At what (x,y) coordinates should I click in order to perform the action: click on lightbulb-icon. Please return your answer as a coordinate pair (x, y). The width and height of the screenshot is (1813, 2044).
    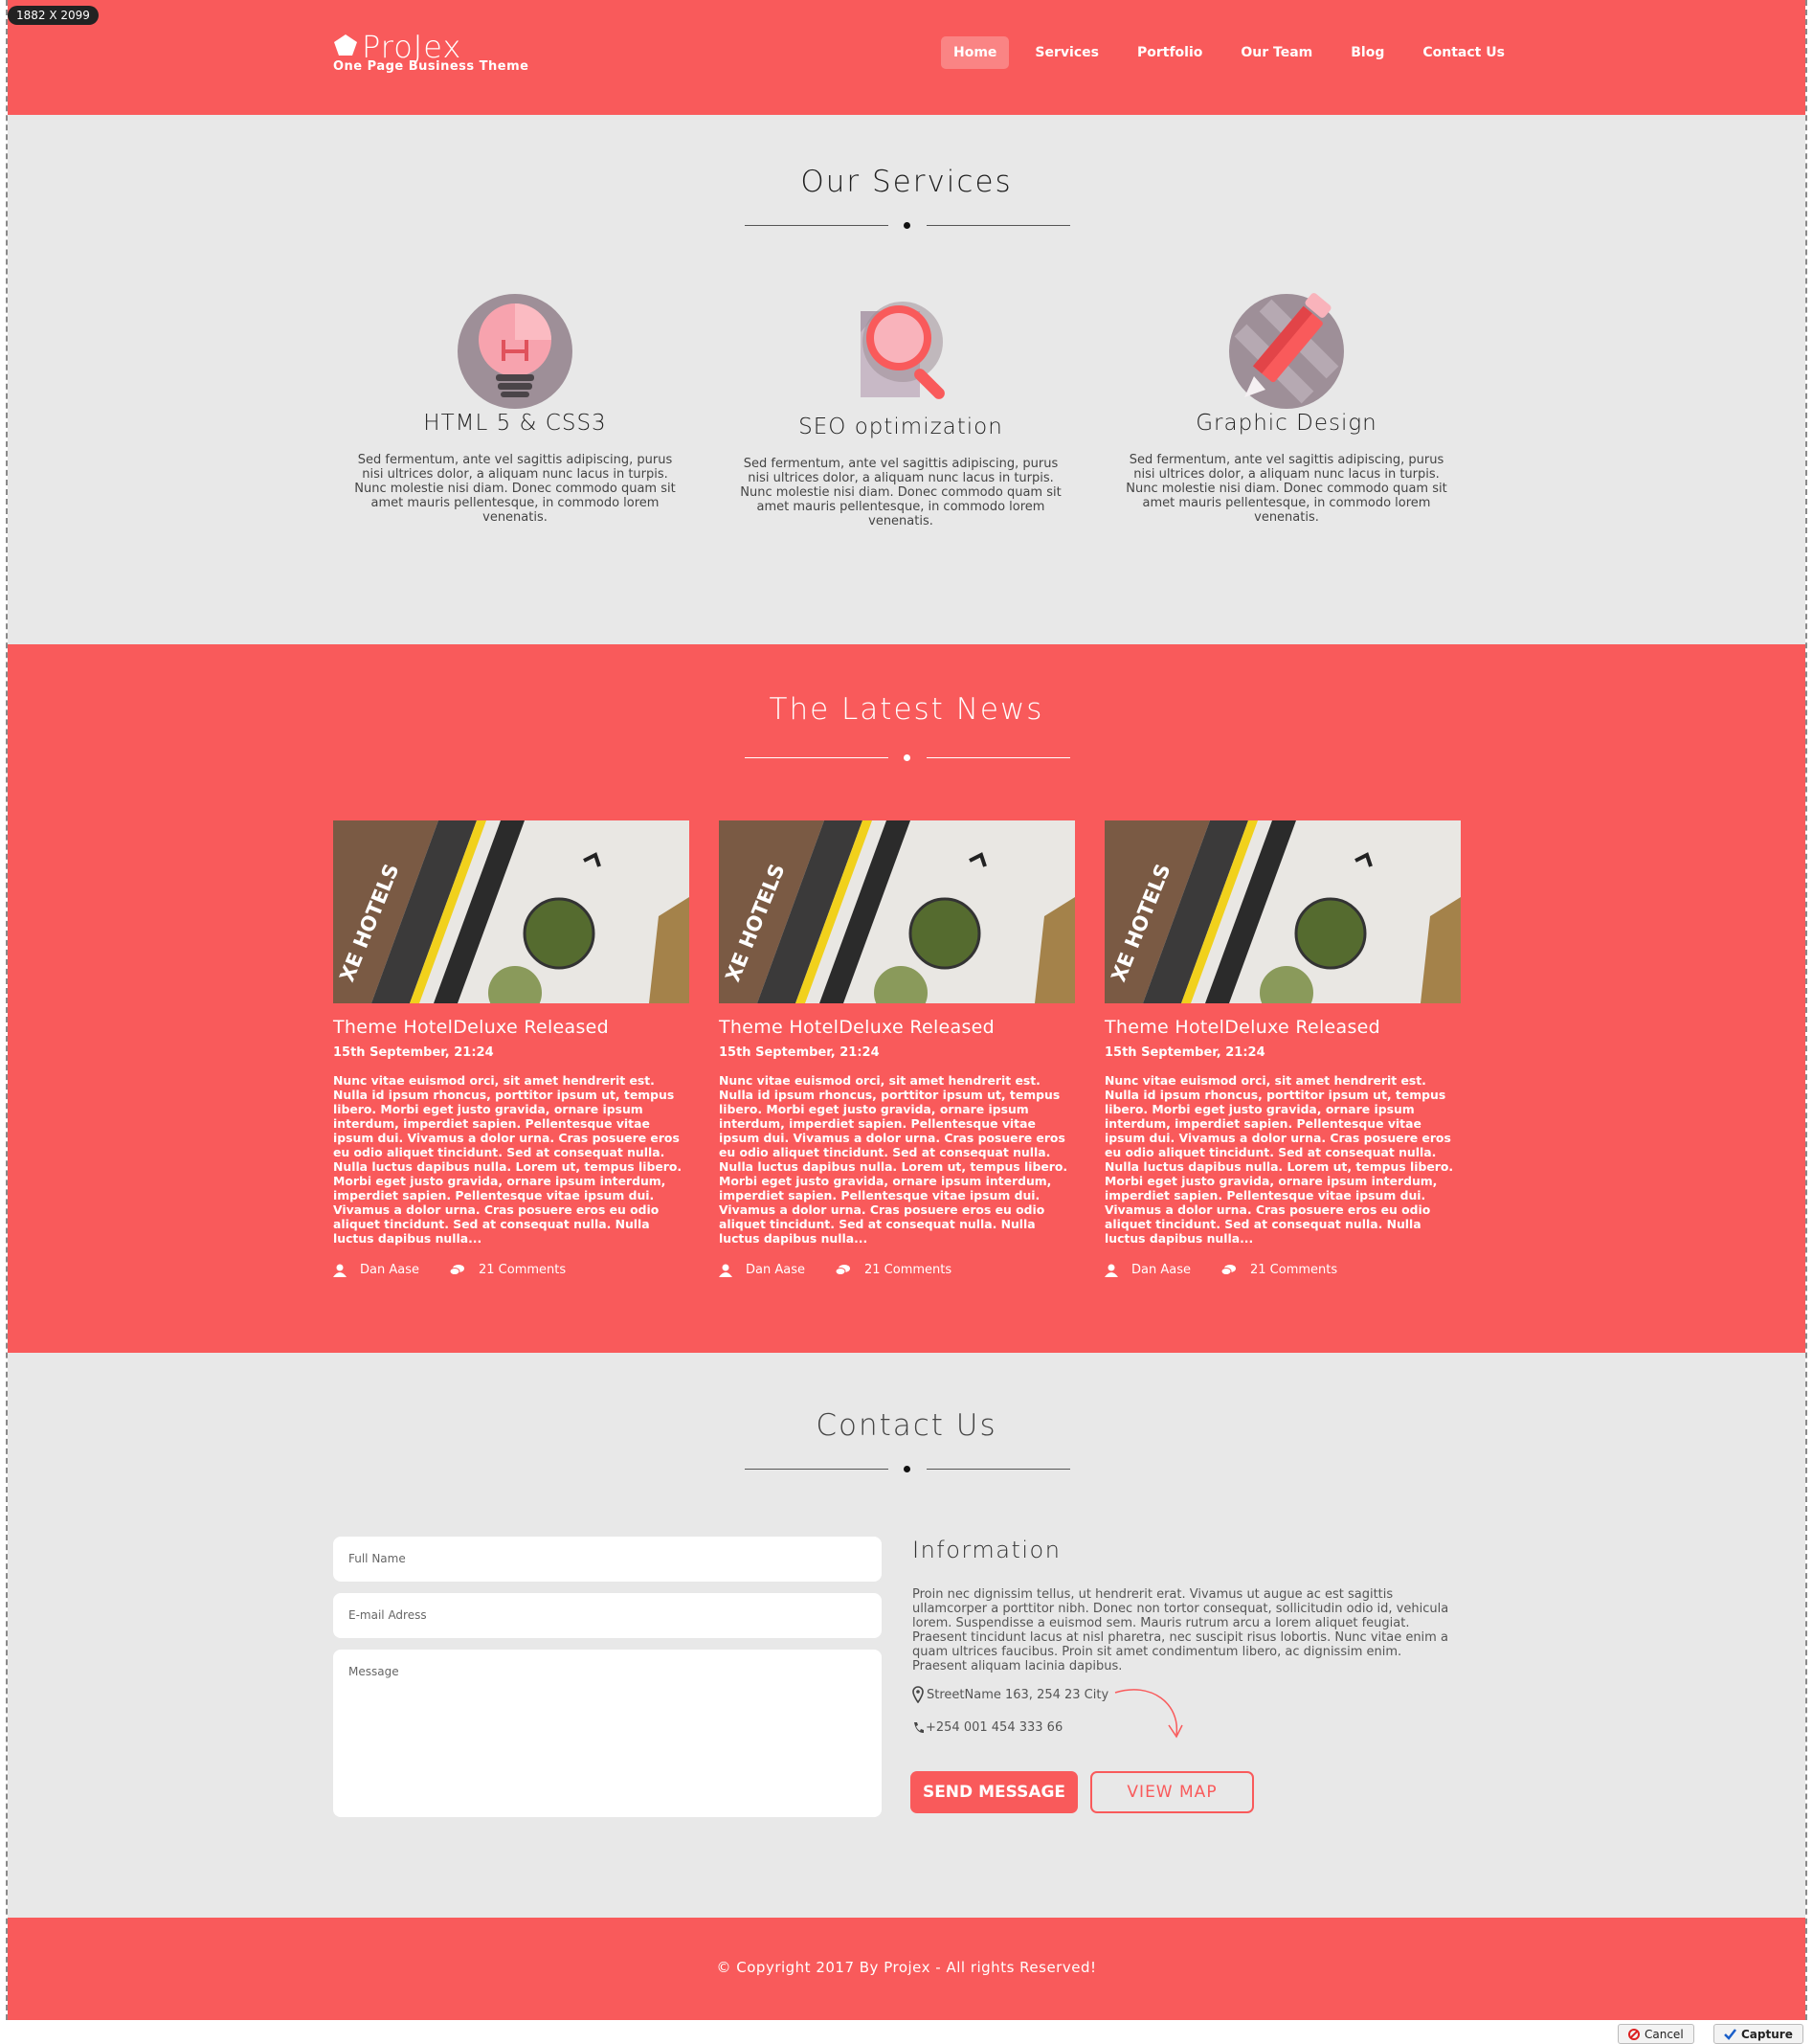
    Looking at the image, I should click on (515, 352).